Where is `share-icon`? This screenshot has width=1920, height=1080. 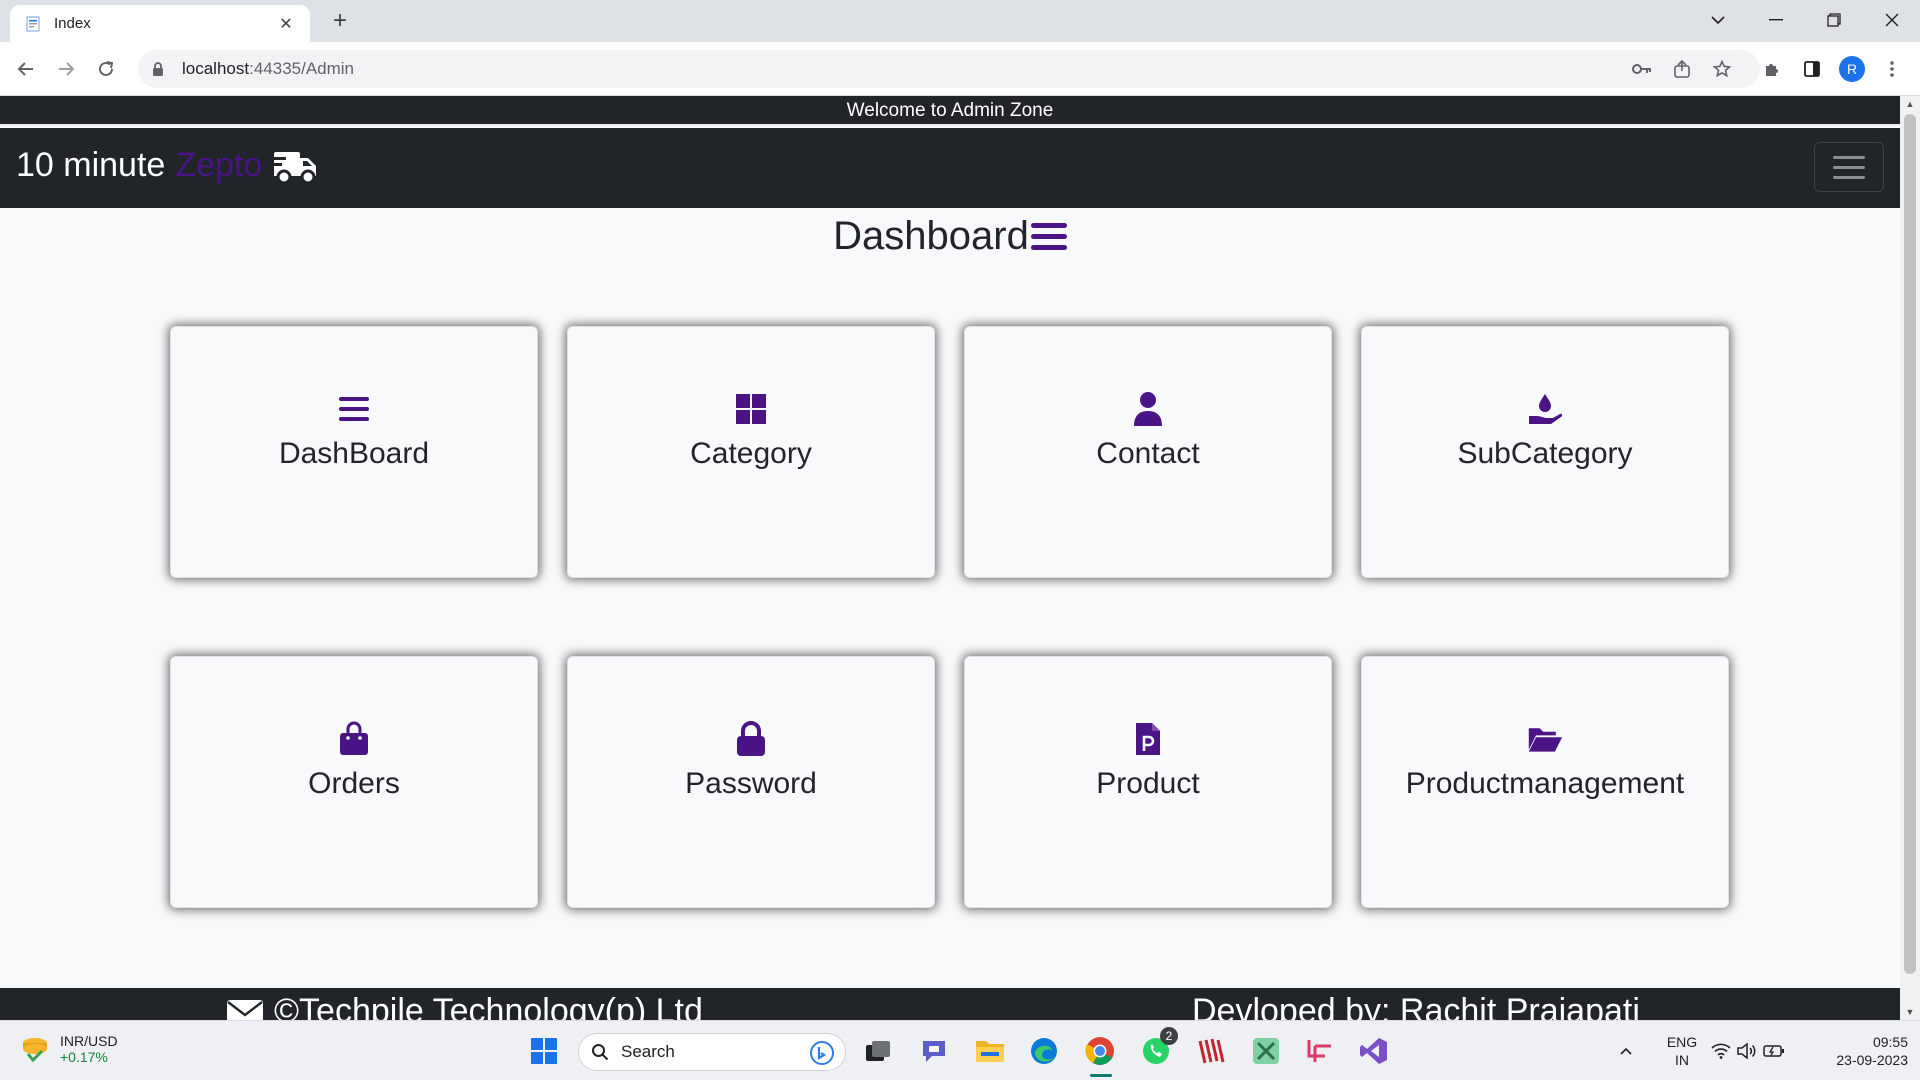 share-icon is located at coordinates (1682, 69).